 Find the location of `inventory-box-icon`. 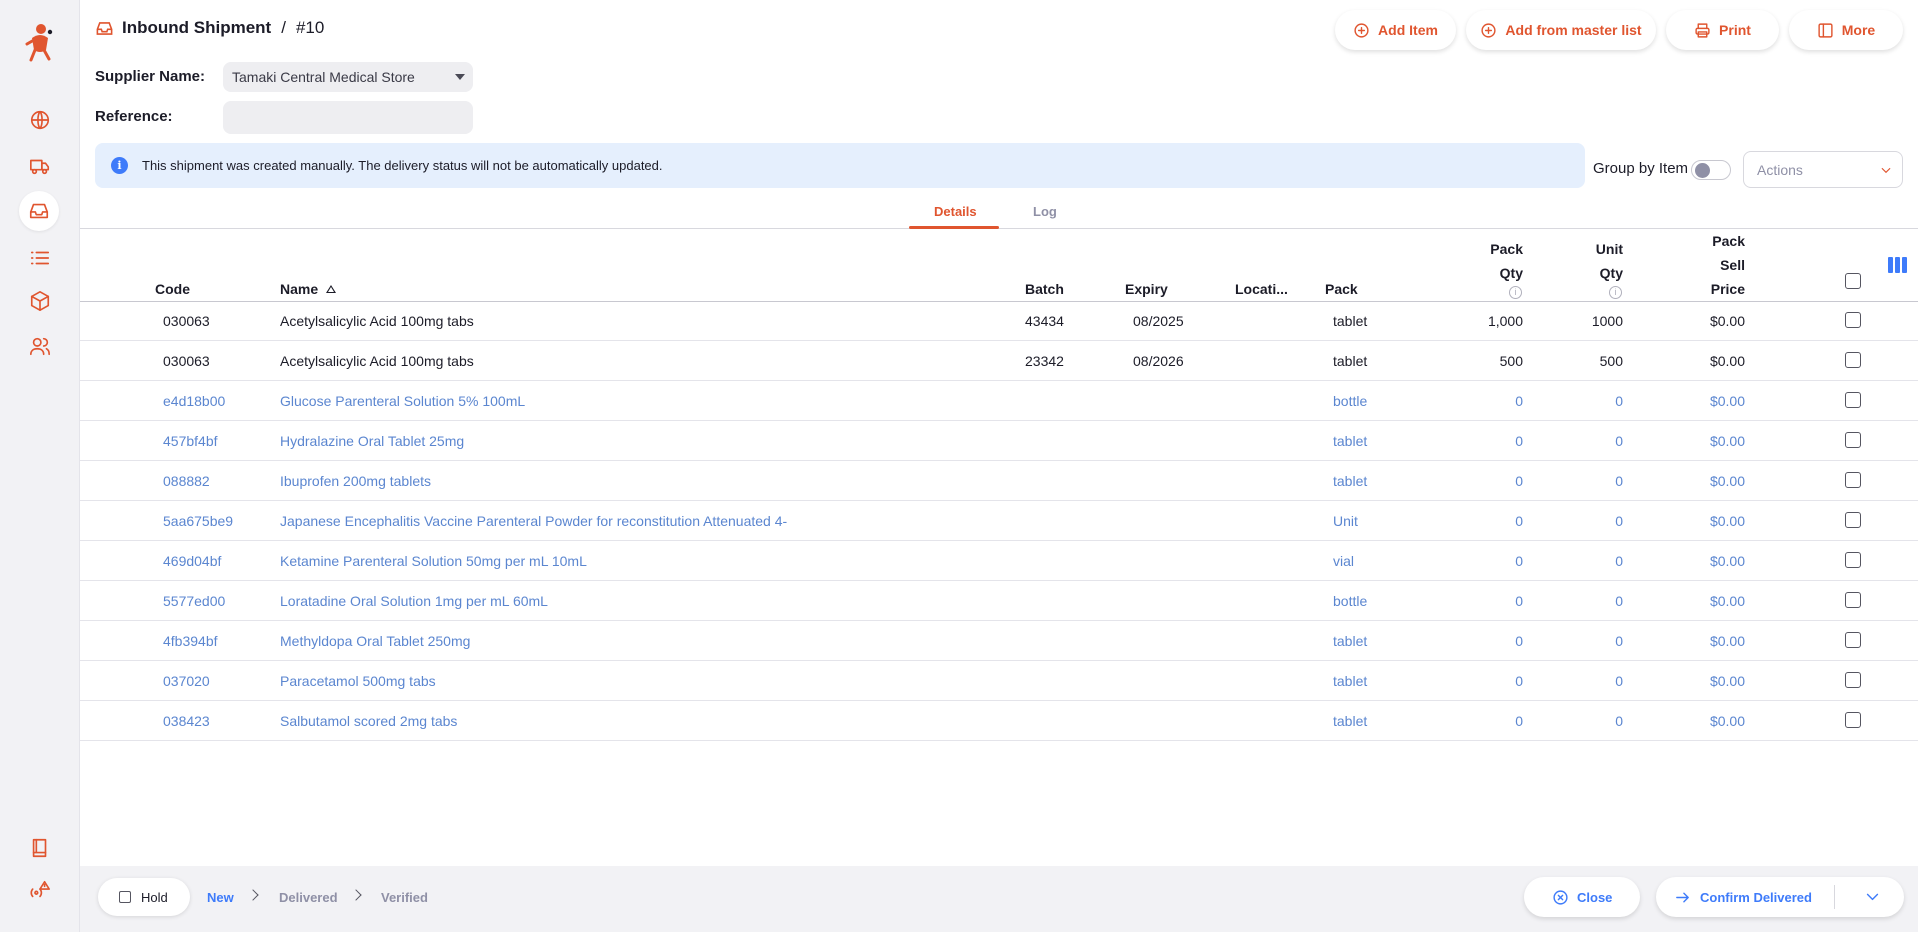

inventory-box-icon is located at coordinates (40, 301).